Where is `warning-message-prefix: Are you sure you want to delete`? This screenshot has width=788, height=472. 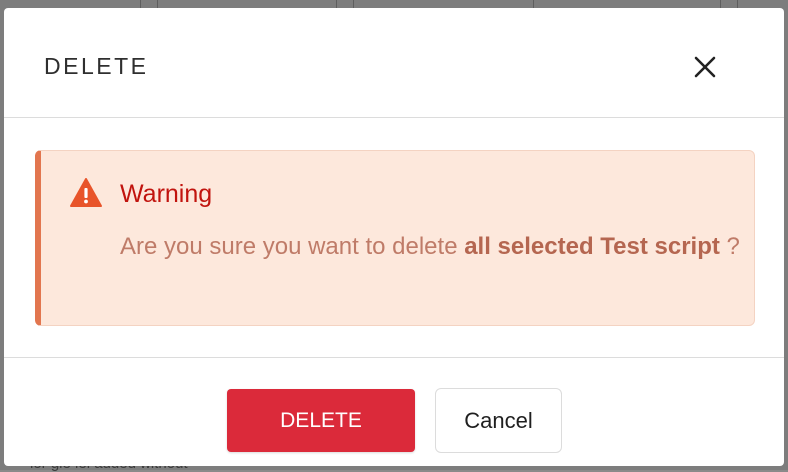 warning-message-prefix: Are you sure you want to delete is located at coordinates (292, 246).